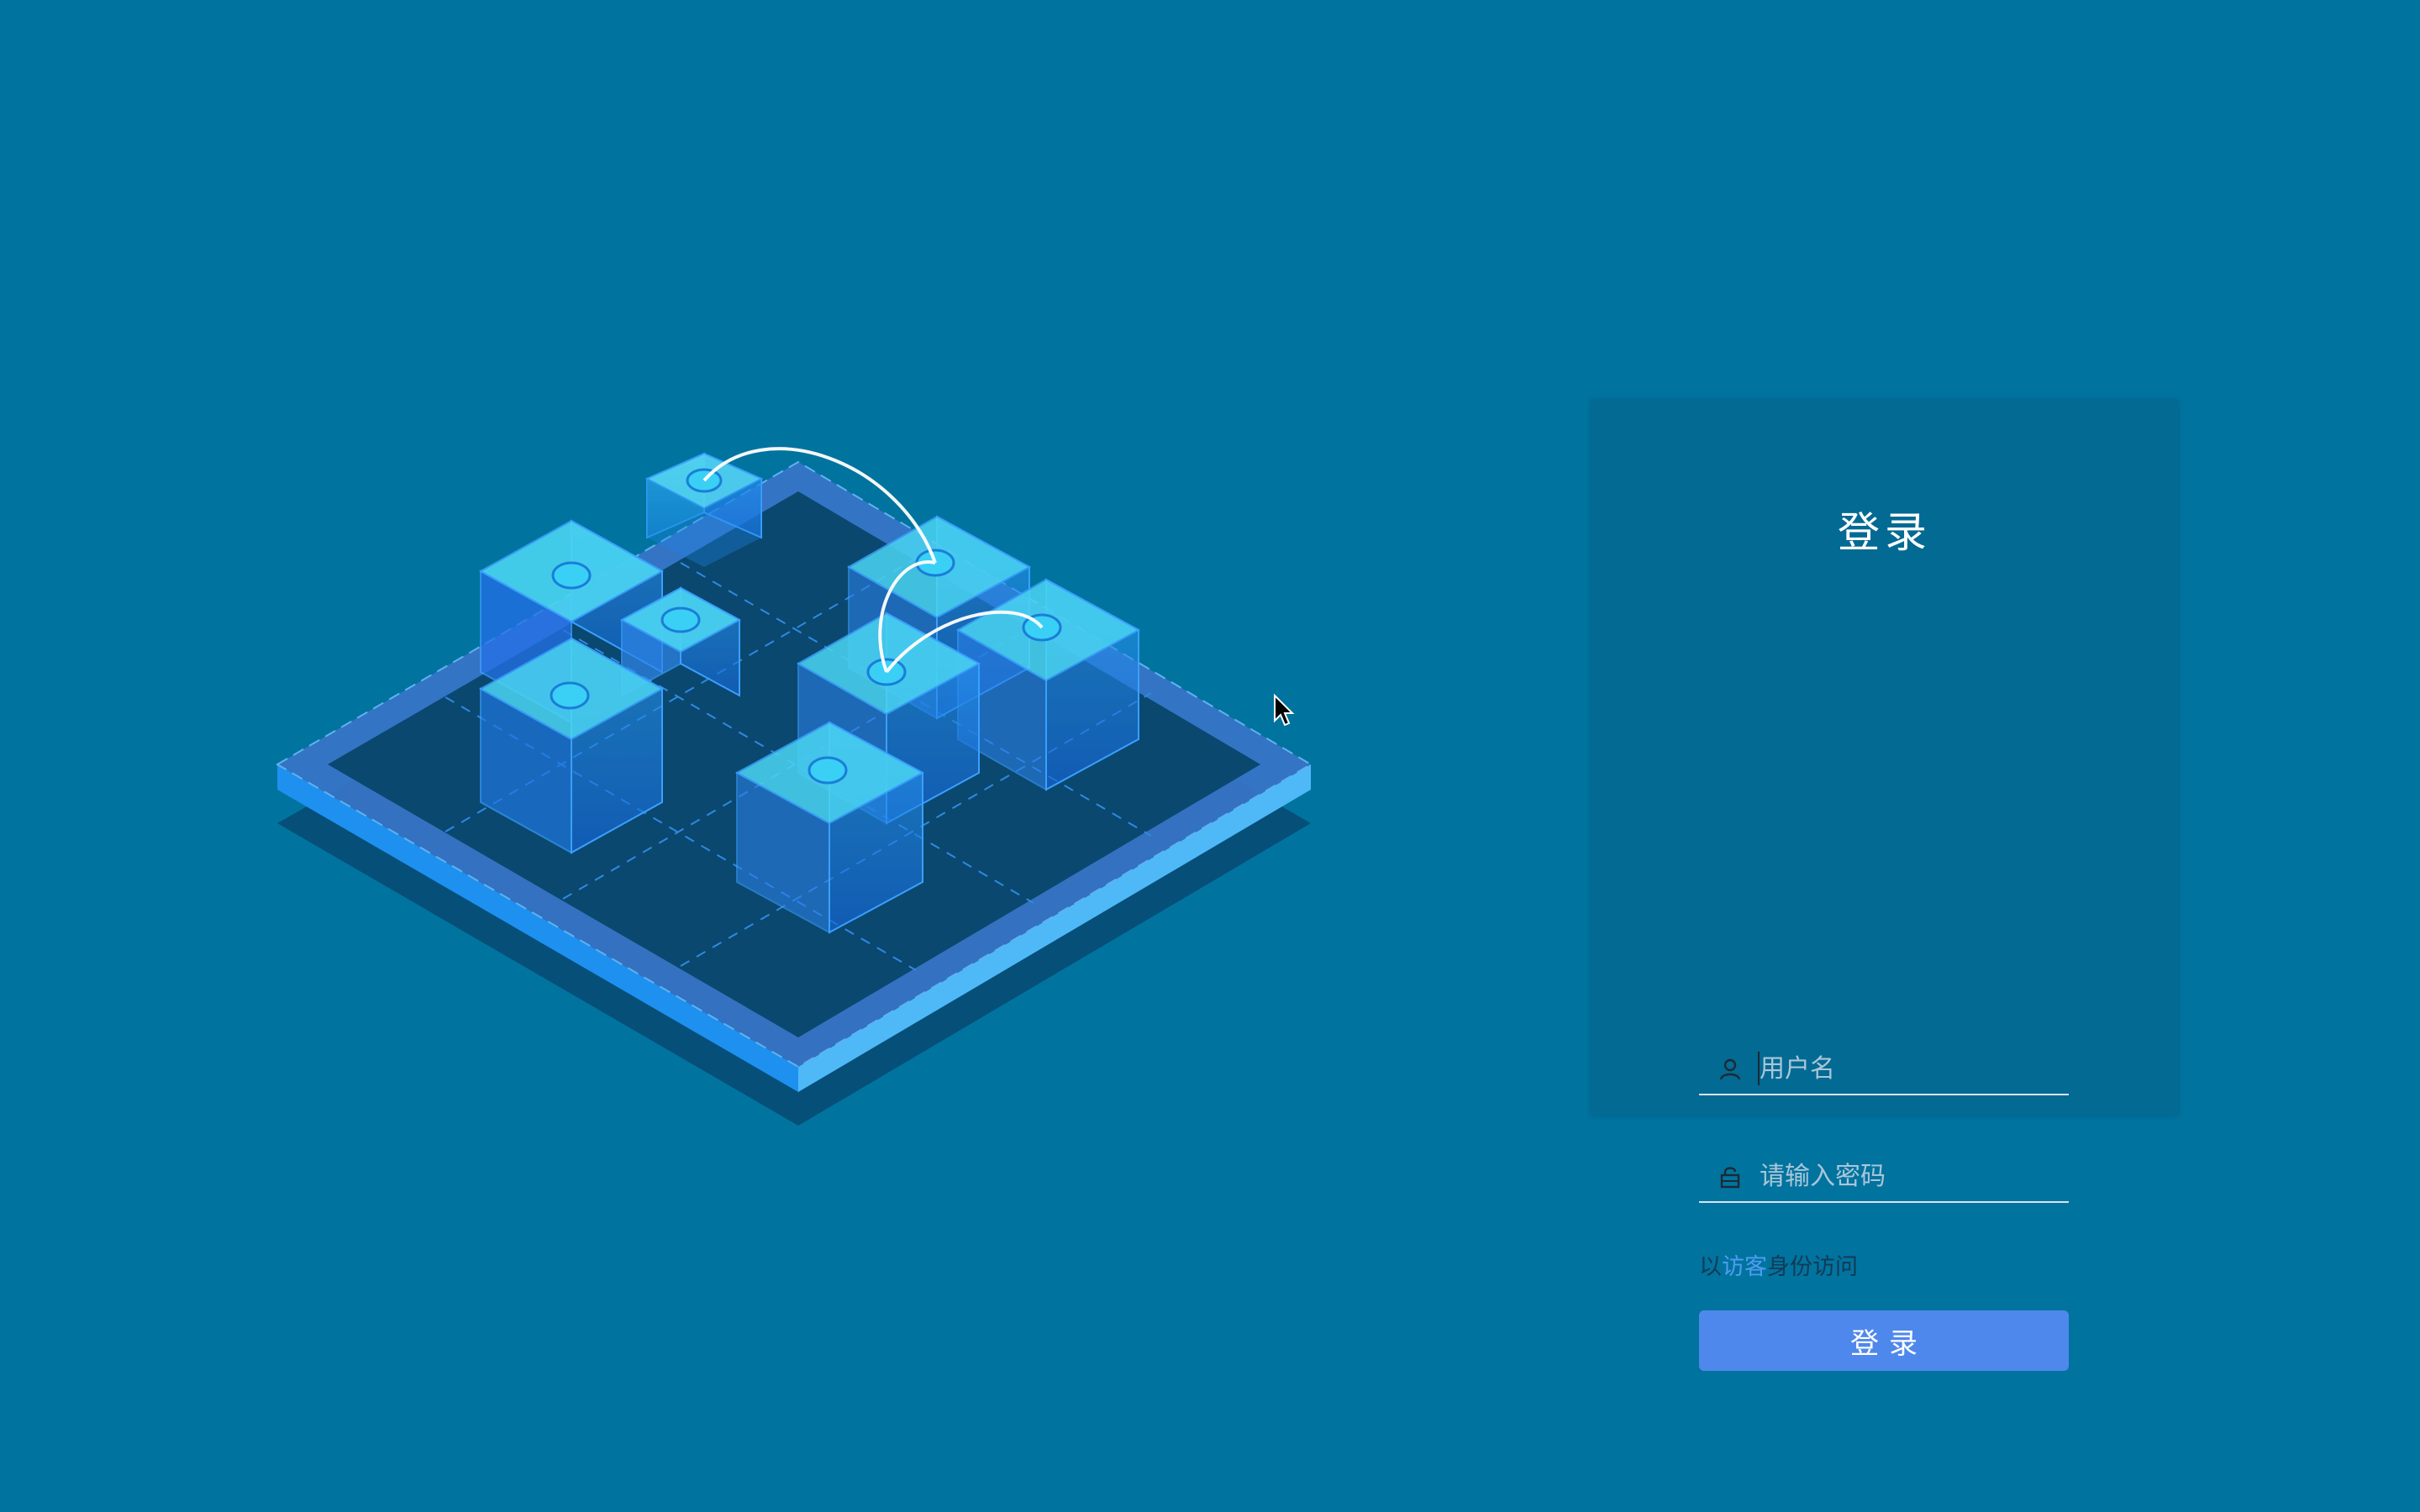  Describe the element at coordinates (1285, 710) in the screenshot. I see `mouse-cursor-icon` at that location.